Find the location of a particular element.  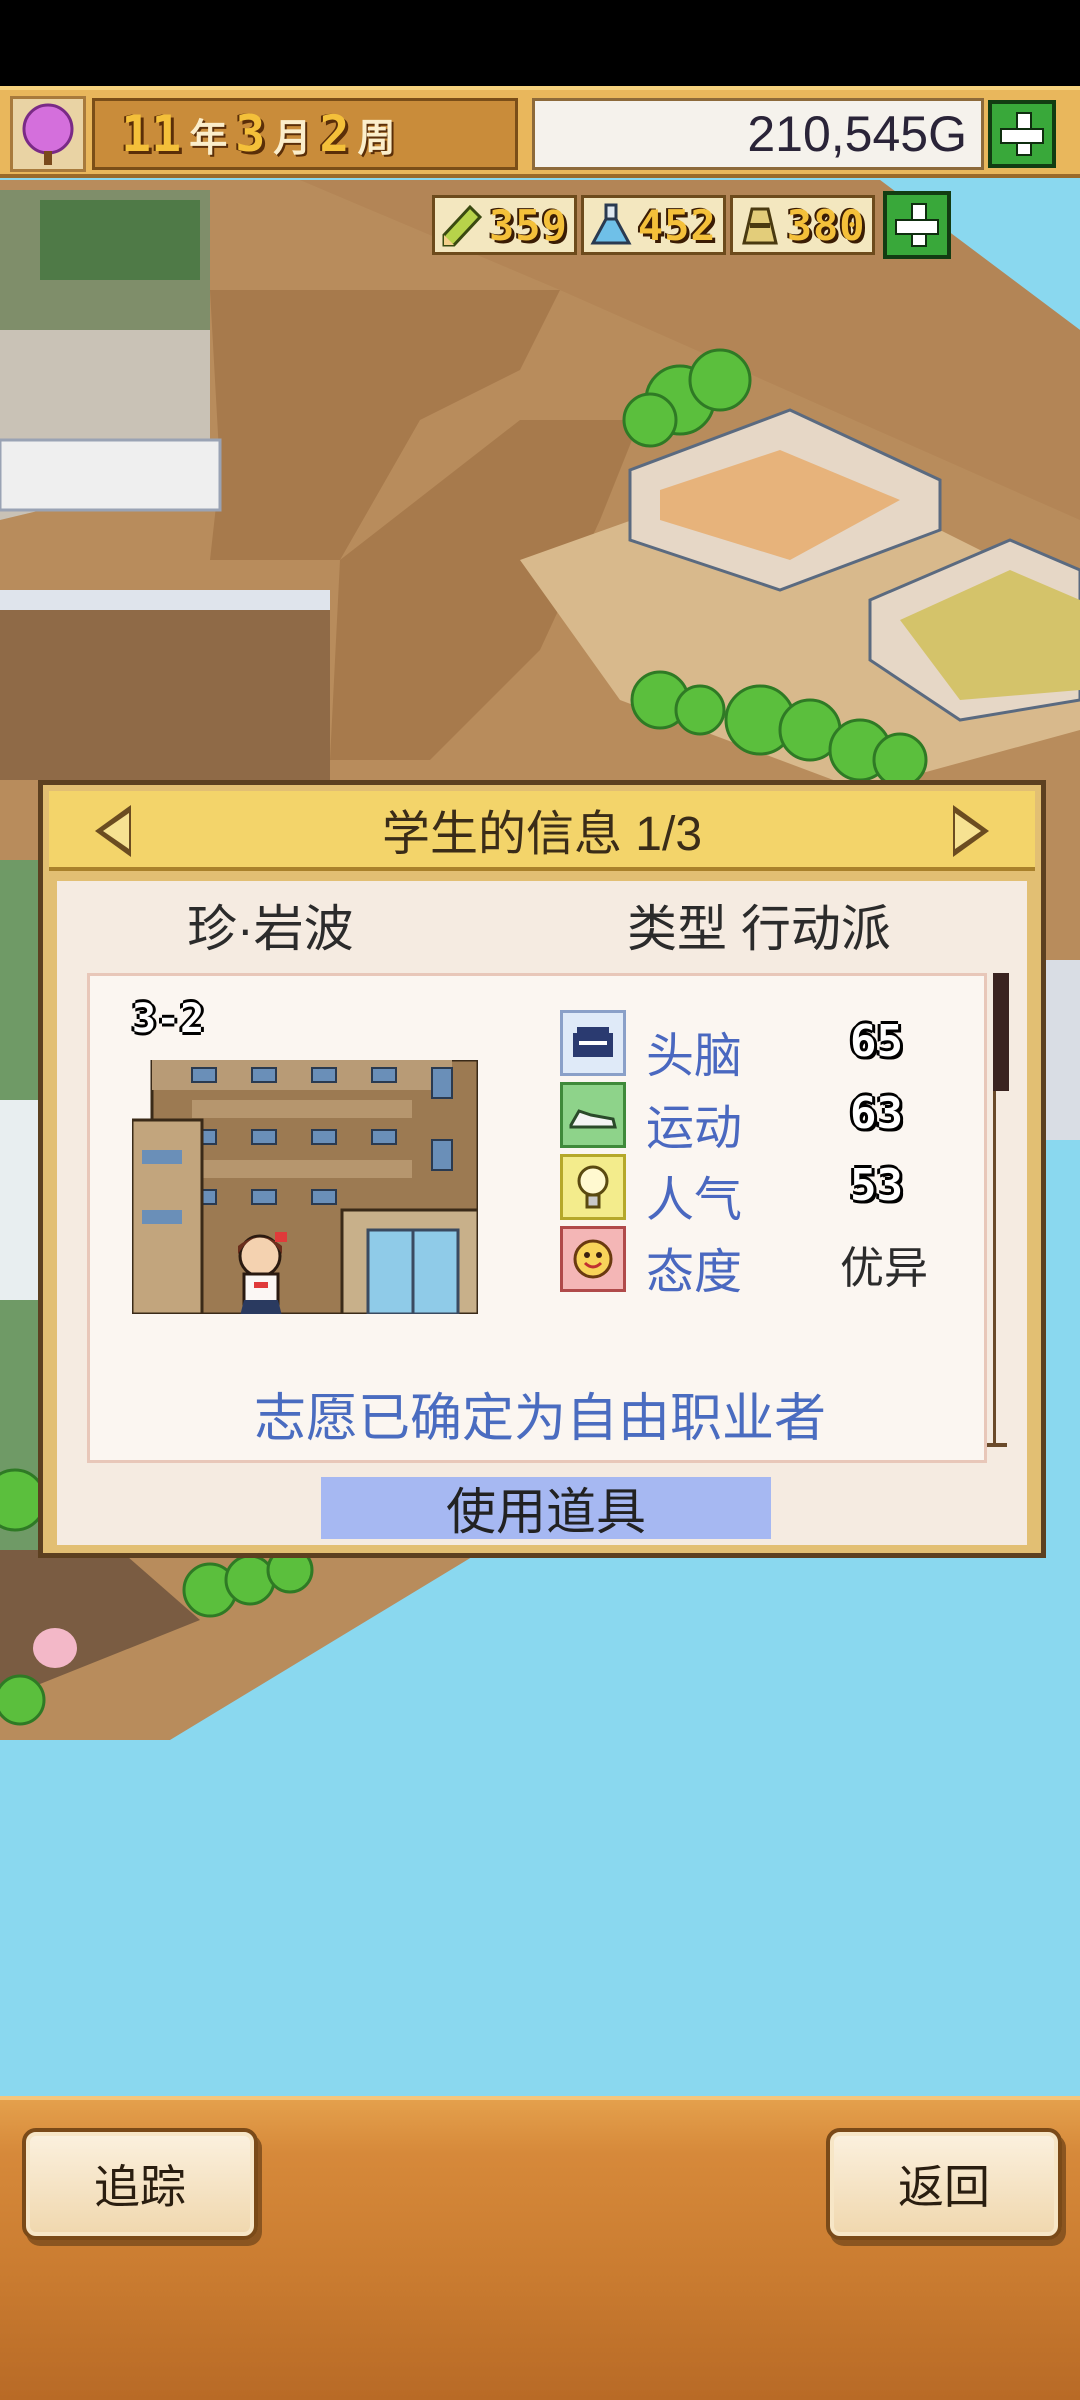

stat-value-attitude: 优异 is located at coordinates (884, 1268).